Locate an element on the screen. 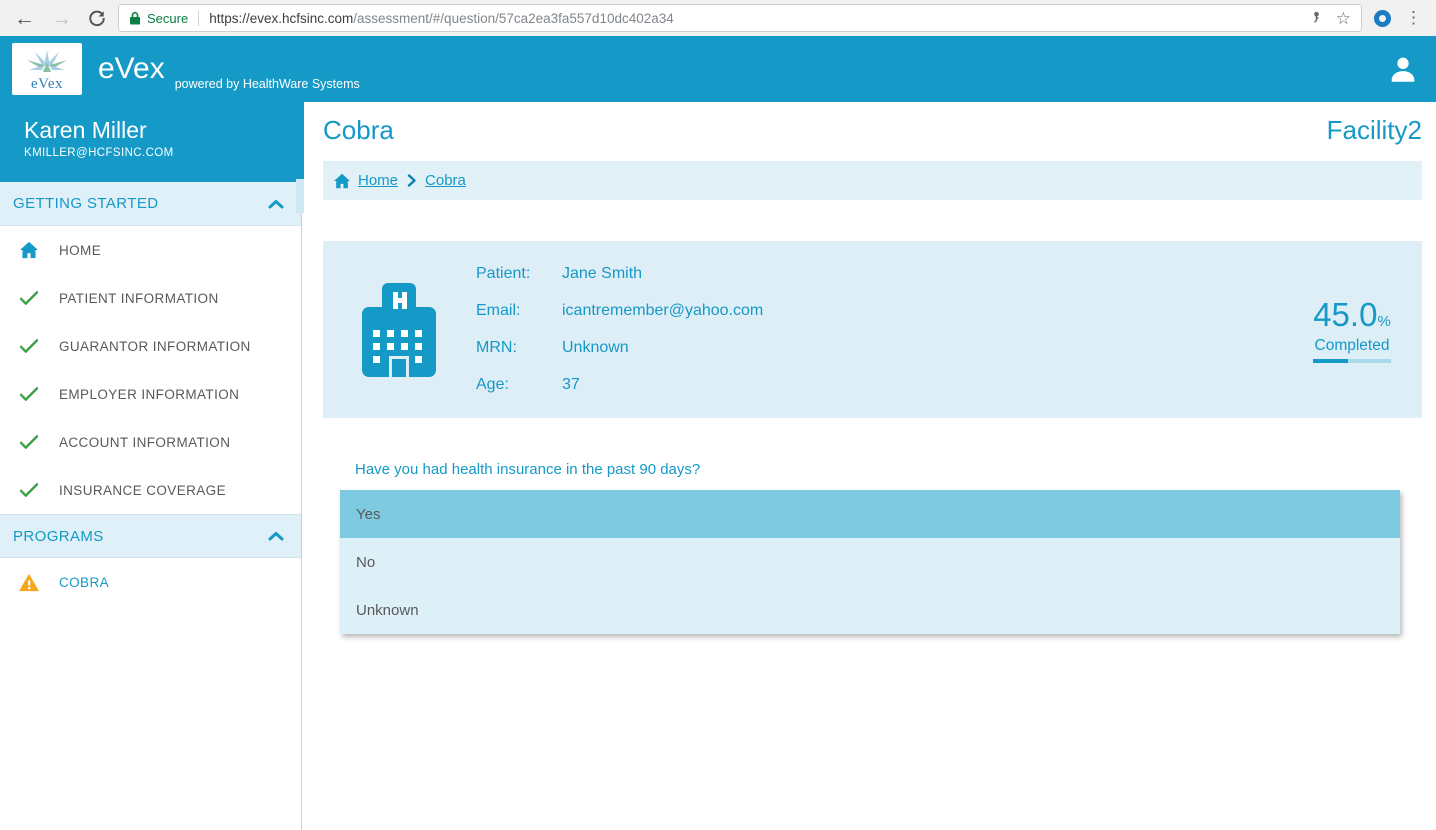 Image resolution: width=1436 pixels, height=830 pixels. forward-icon: → is located at coordinates (61, 18).